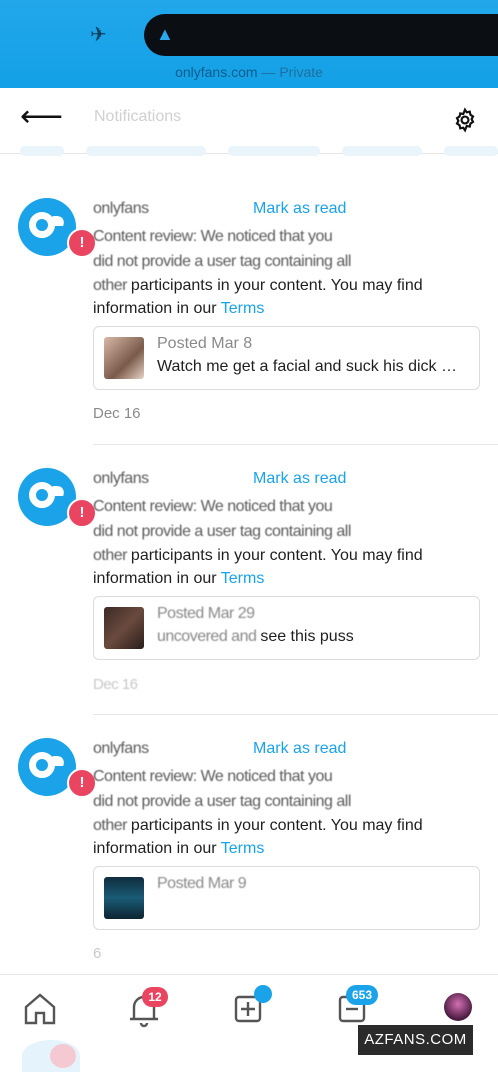  What do you see at coordinates (155, 997) in the screenshot?
I see `notifications-badge: 12` at bounding box center [155, 997].